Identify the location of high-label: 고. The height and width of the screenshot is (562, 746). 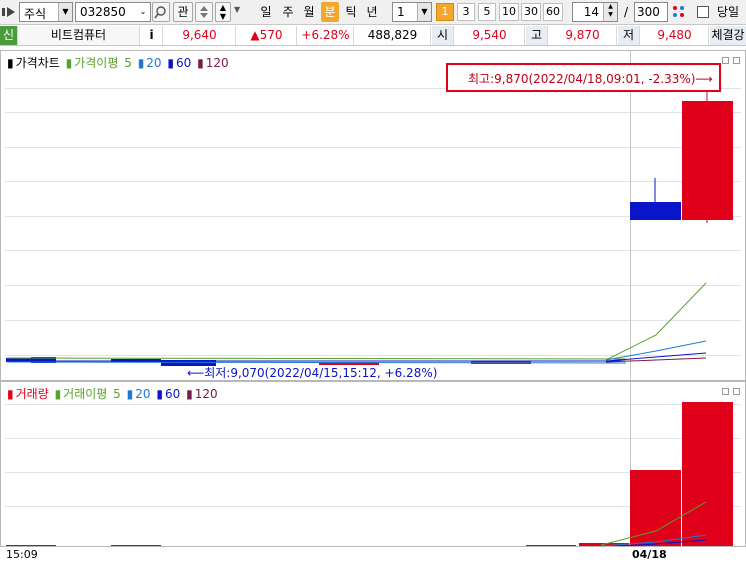
(537, 35).